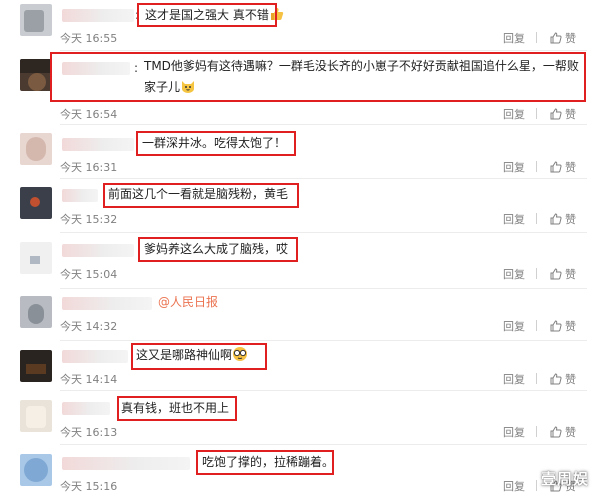  I want to click on comment-time: 今天 15:16, so click(89, 486).